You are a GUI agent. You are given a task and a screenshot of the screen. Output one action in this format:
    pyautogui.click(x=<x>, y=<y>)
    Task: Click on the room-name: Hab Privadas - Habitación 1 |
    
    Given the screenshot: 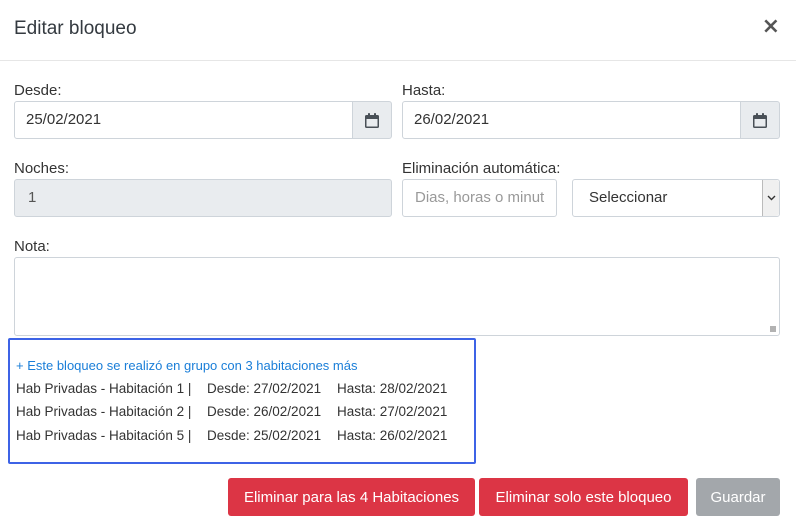 What is the action you would take?
    pyautogui.click(x=104, y=388)
    